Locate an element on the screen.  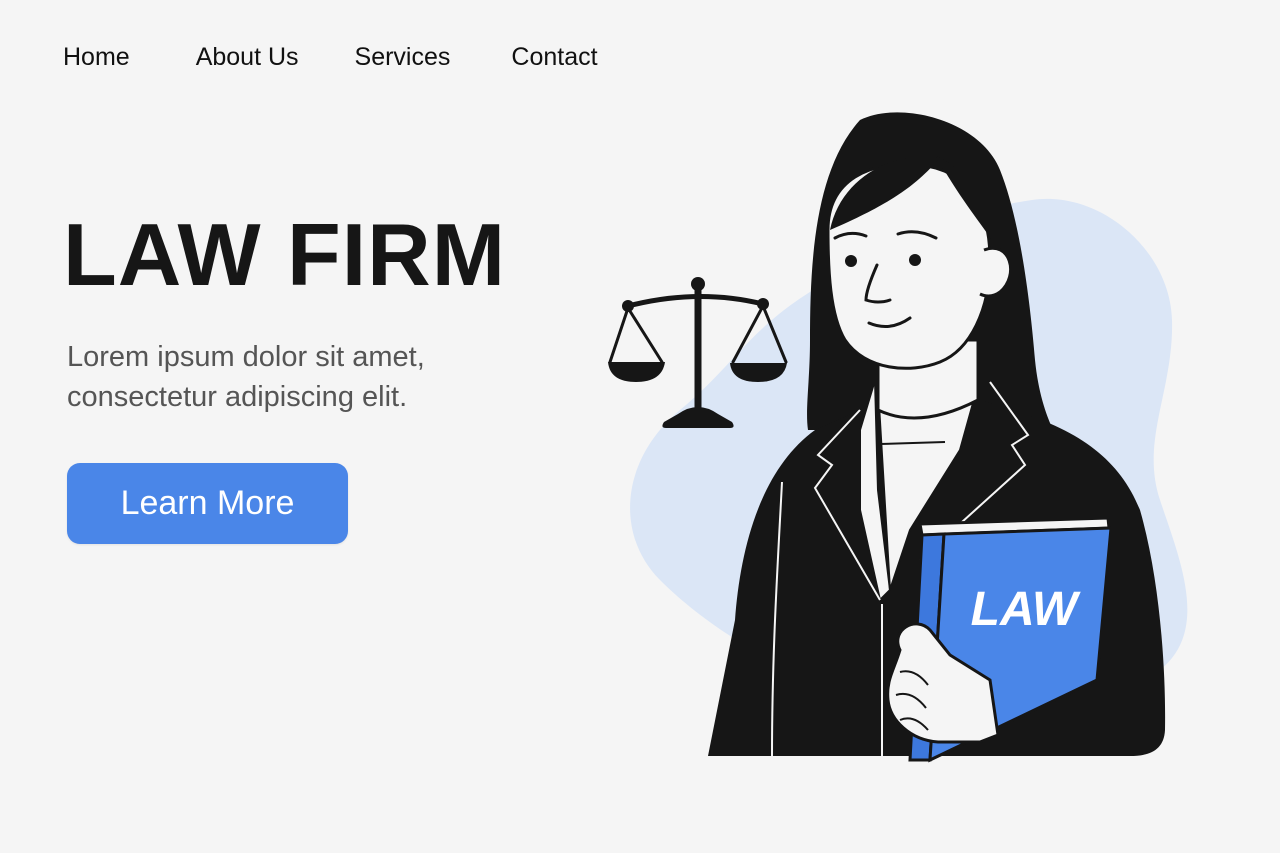
hero-title: LAW FIRM is located at coordinates (285, 254).